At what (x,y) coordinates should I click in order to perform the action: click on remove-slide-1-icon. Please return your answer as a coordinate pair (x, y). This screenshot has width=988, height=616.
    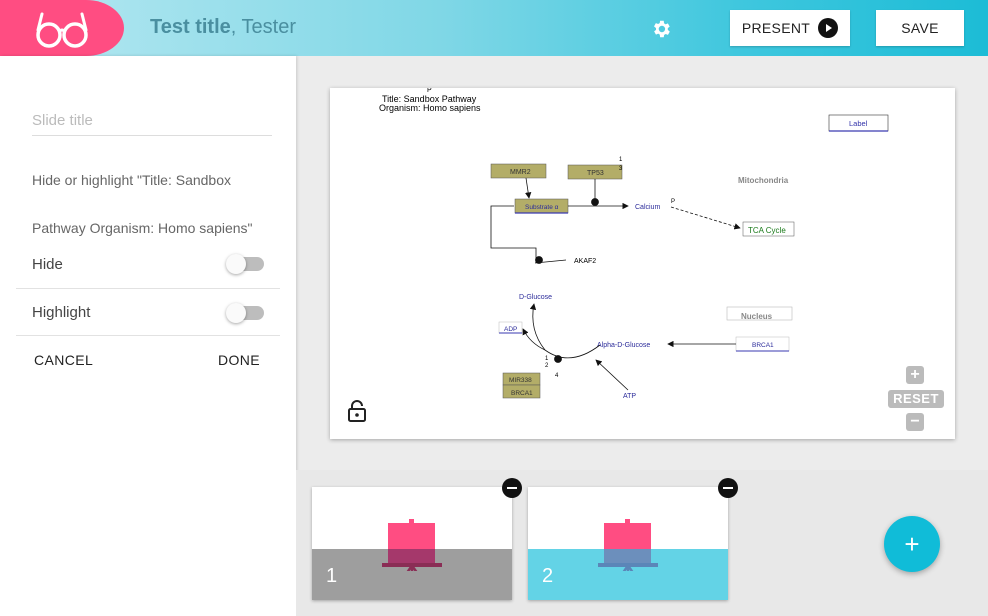
    Looking at the image, I should click on (512, 488).